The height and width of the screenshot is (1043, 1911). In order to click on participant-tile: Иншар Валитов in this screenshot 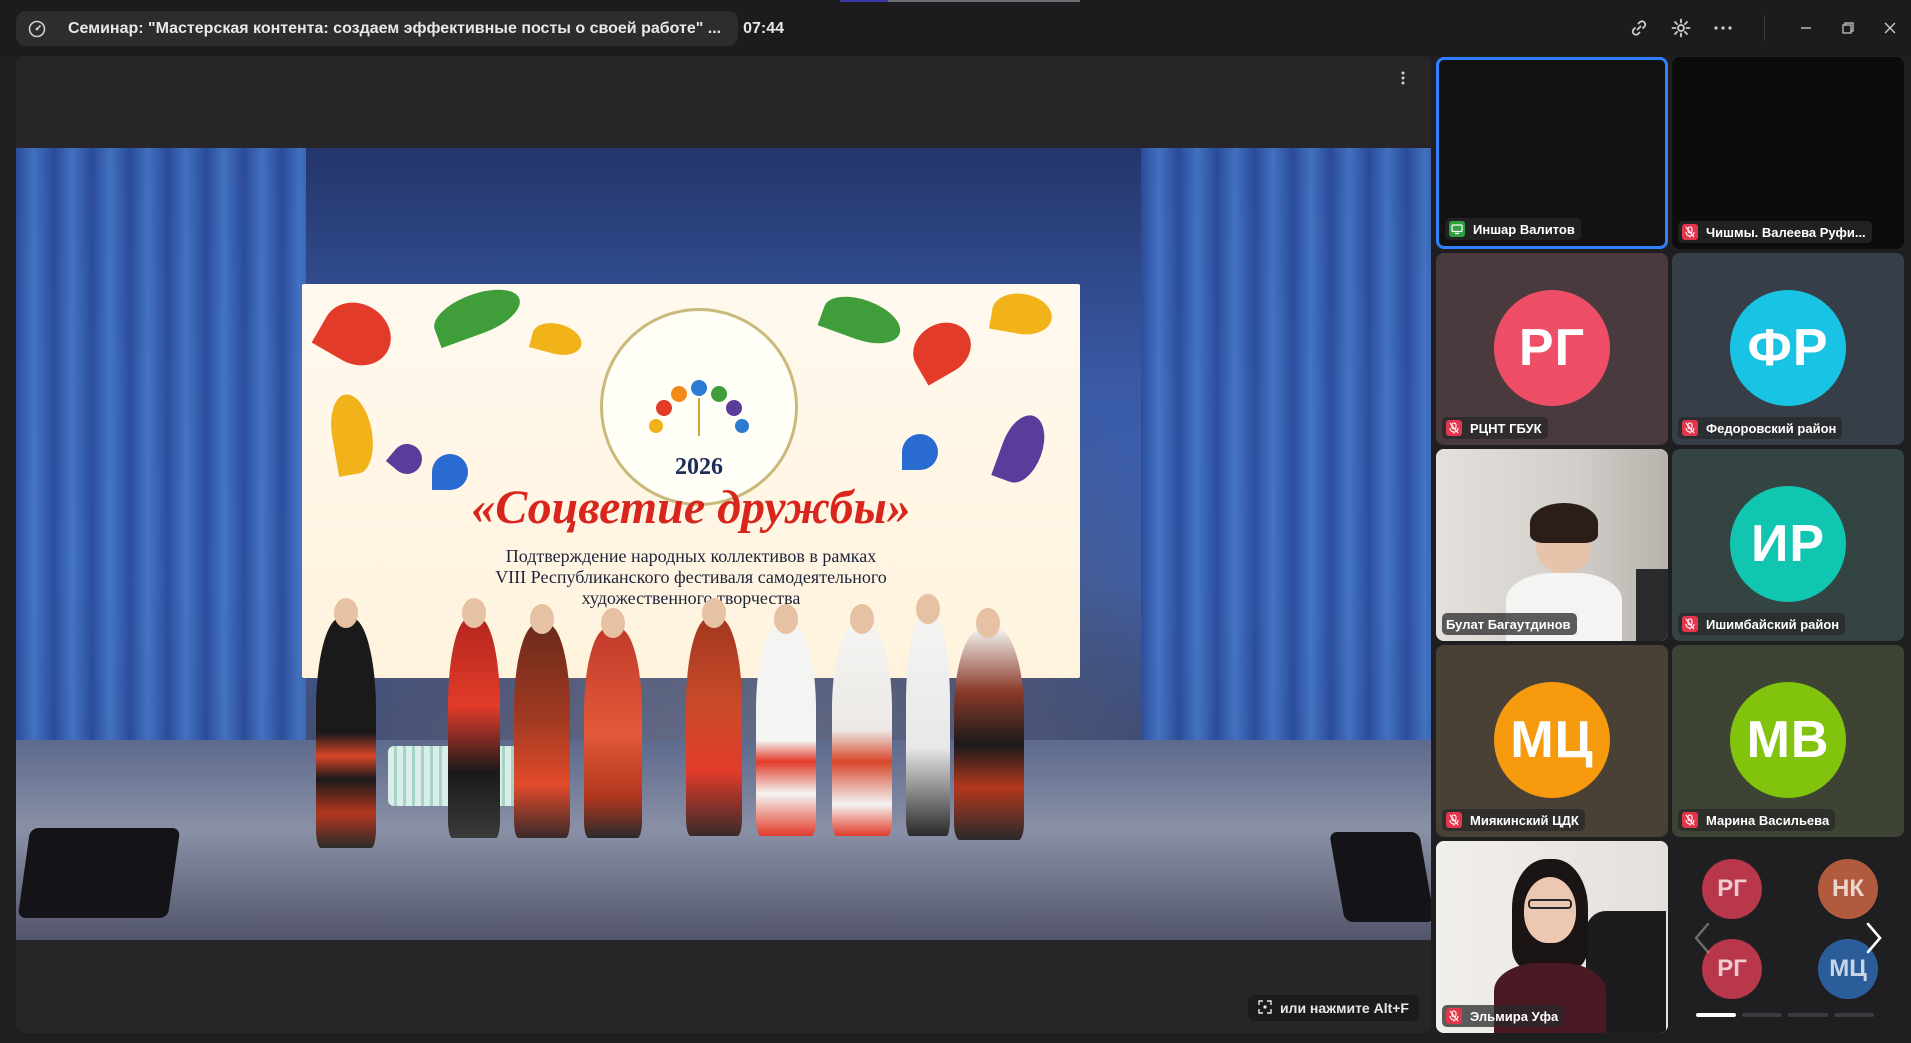, I will do `click(1552, 153)`.